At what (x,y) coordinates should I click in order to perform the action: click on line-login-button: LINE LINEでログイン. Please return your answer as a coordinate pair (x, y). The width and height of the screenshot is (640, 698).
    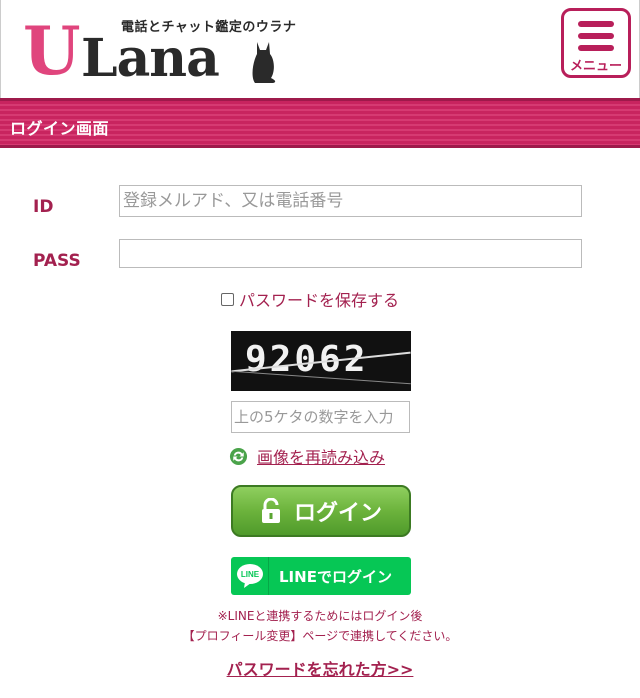
    Looking at the image, I should click on (321, 576).